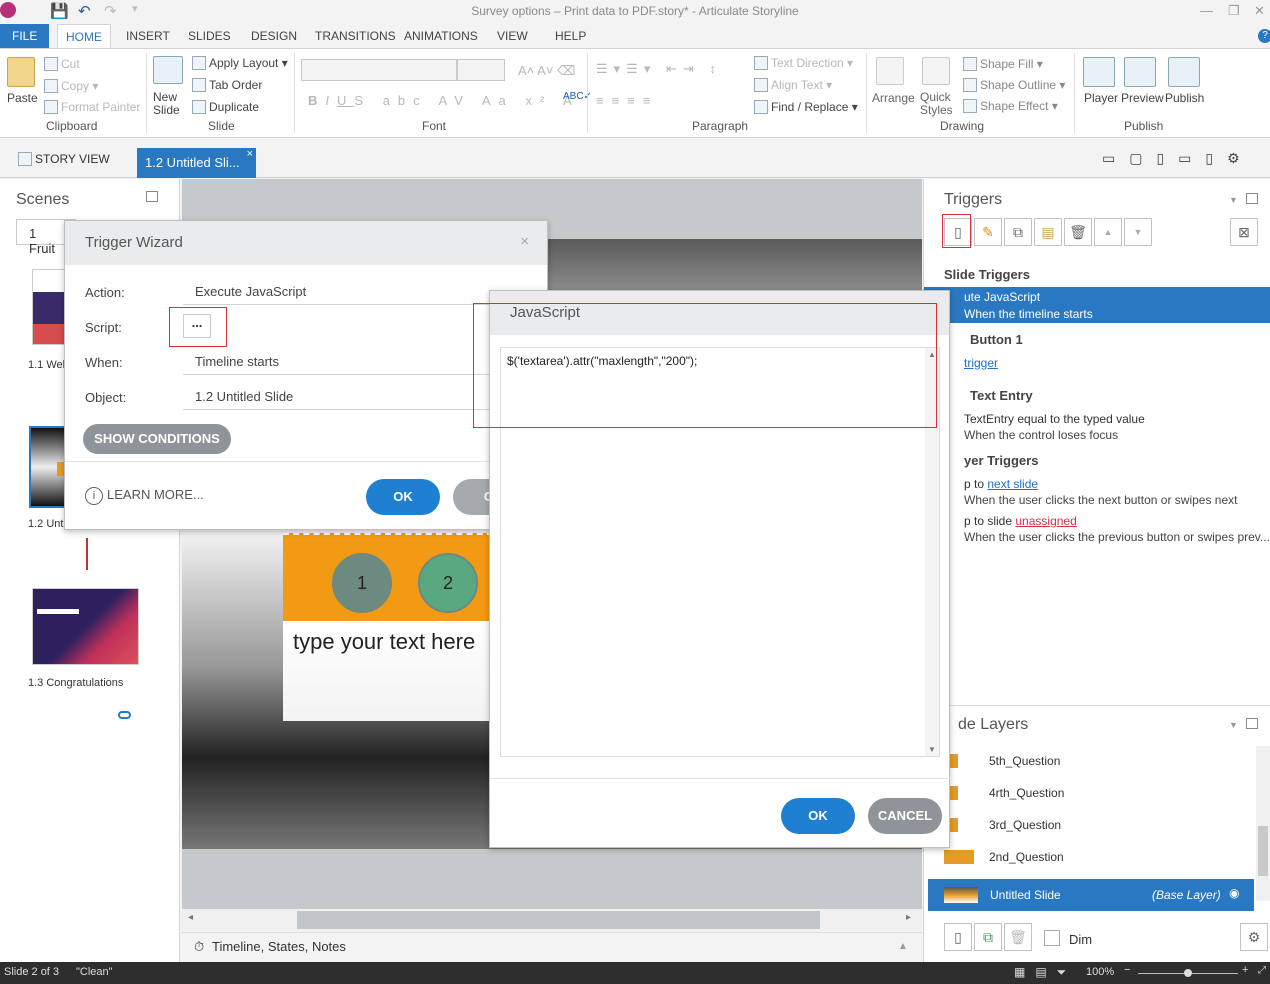 The width and height of the screenshot is (1270, 984). Describe the element at coordinates (1108, 232) in the screenshot. I see `move-up-button: ▲` at that location.